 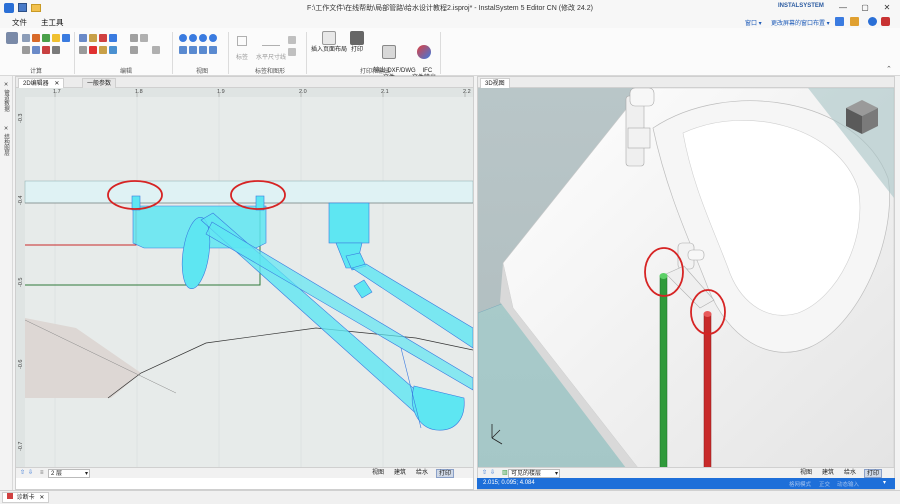 I want to click on window-dropdown: 窗口 ▾, so click(x=753, y=22).